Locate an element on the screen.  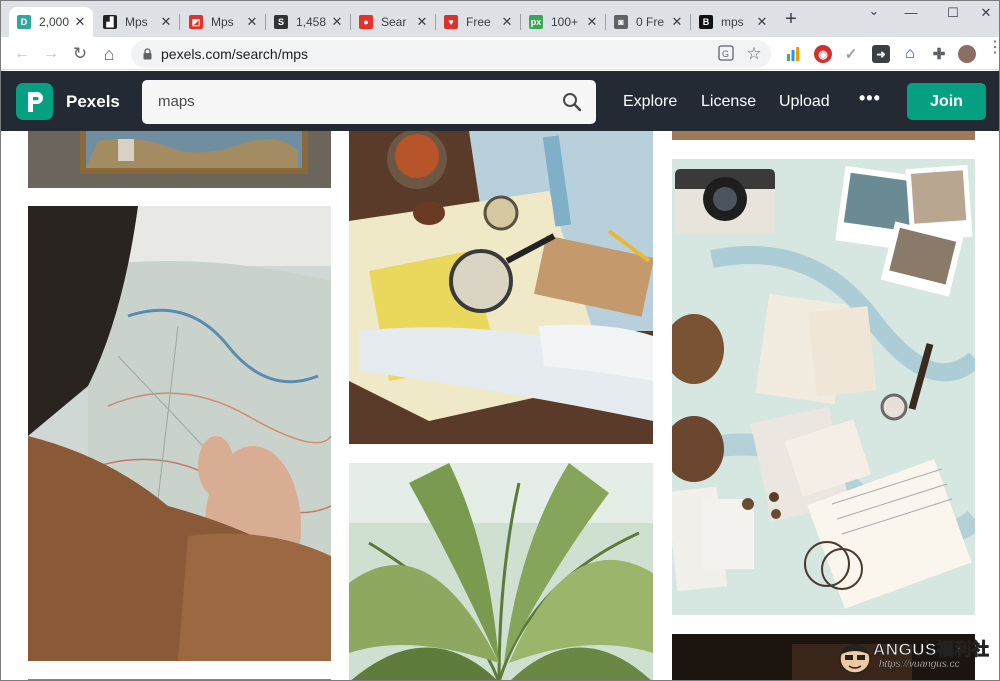
search-value: maps is located at coordinates (176, 101).